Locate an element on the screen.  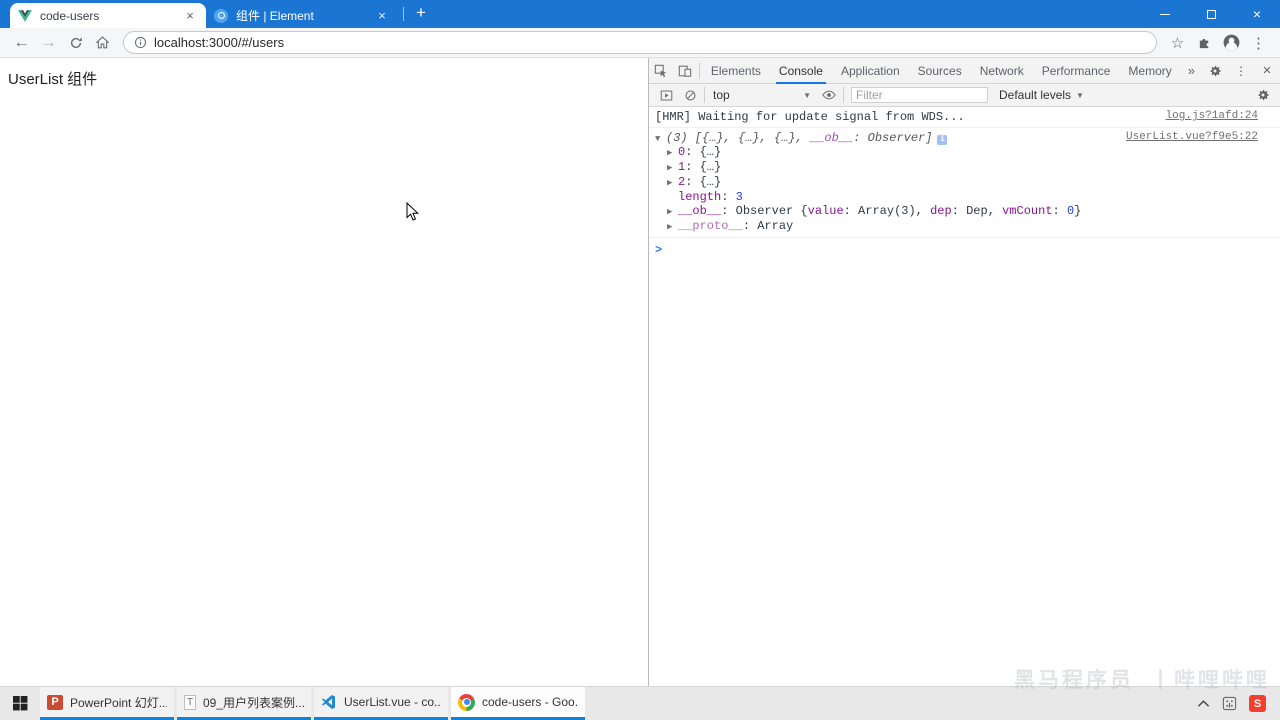
maximize-button is located at coordinates (1211, 14).